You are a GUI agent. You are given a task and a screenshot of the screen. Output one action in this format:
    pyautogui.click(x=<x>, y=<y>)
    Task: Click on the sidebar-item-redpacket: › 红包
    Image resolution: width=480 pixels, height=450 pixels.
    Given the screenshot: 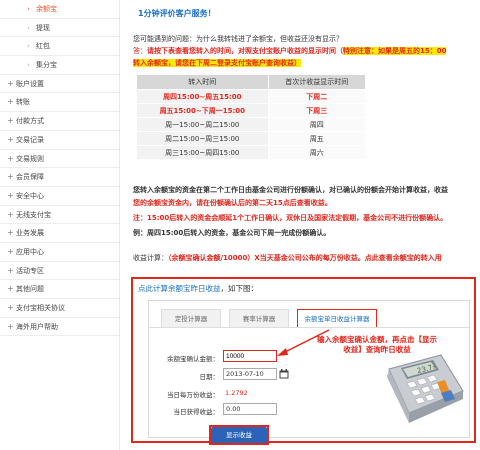 What is the action you would take?
    pyautogui.click(x=59, y=47)
    